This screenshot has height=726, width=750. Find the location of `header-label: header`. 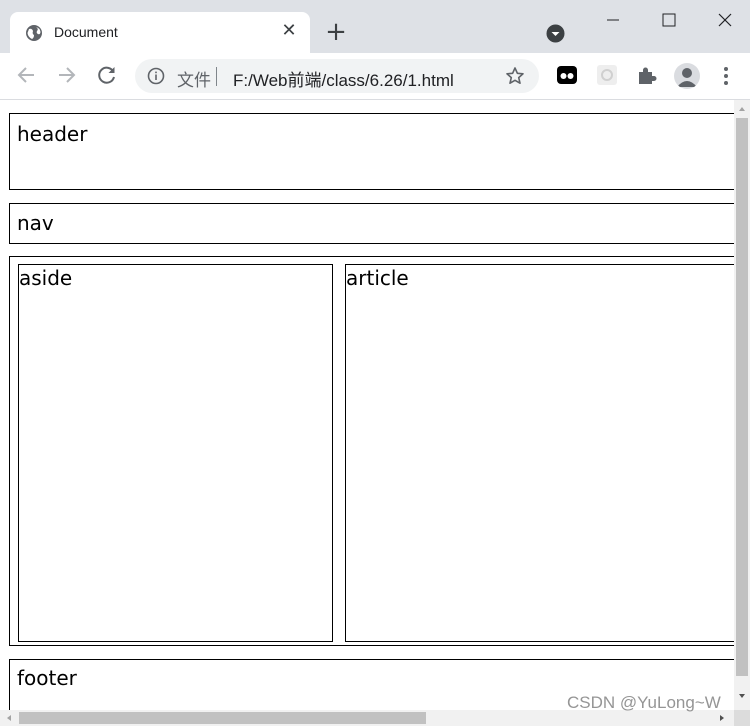

header-label: header is located at coordinates (52, 134).